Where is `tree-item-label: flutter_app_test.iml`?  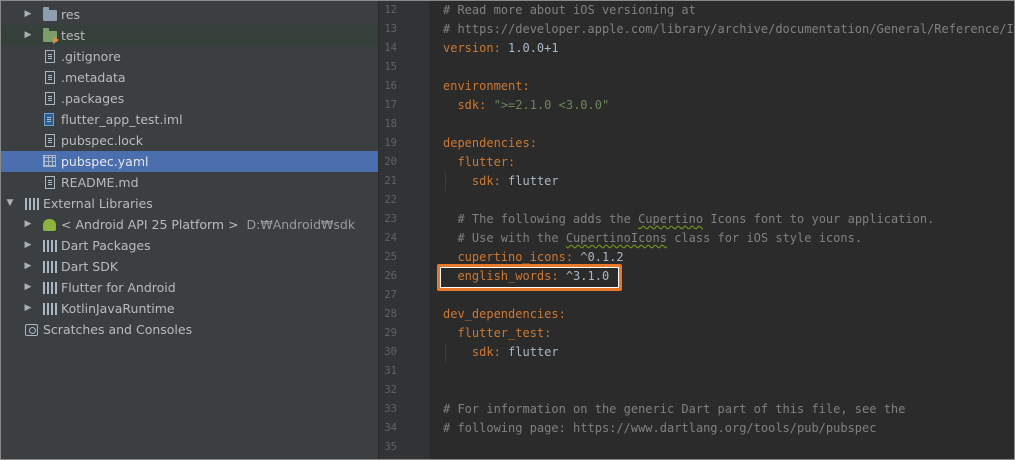
tree-item-label: flutter_app_test.iml is located at coordinates (122, 119).